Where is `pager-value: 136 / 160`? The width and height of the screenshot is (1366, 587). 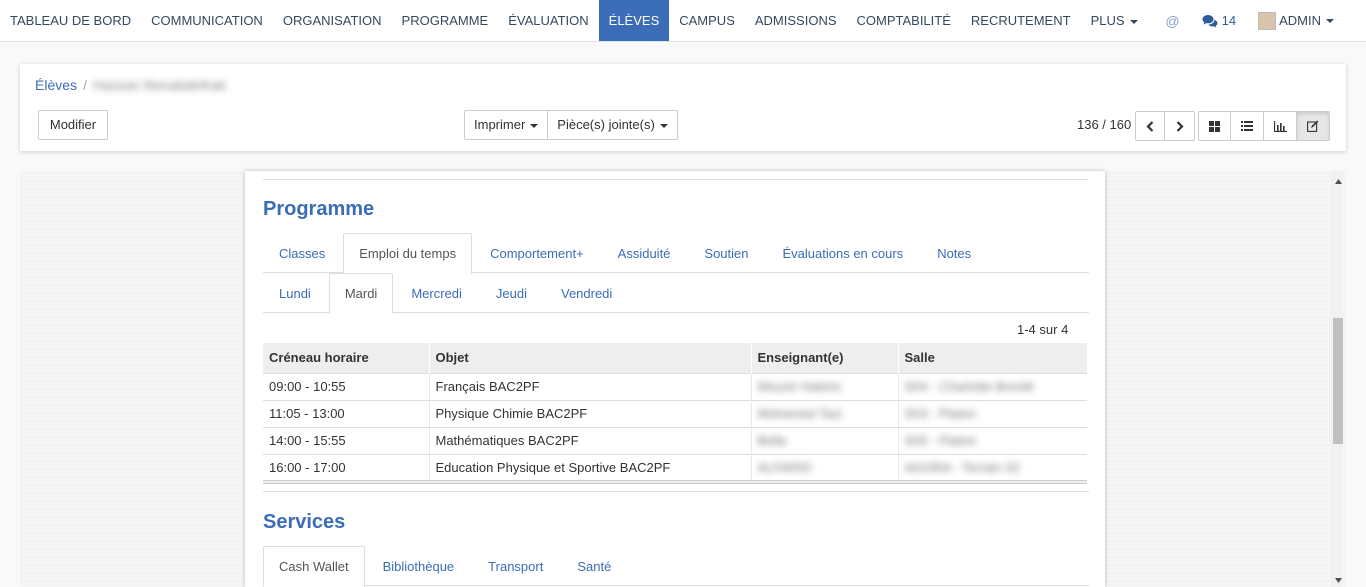
pager-value: 136 / 160 is located at coordinates (1104, 124).